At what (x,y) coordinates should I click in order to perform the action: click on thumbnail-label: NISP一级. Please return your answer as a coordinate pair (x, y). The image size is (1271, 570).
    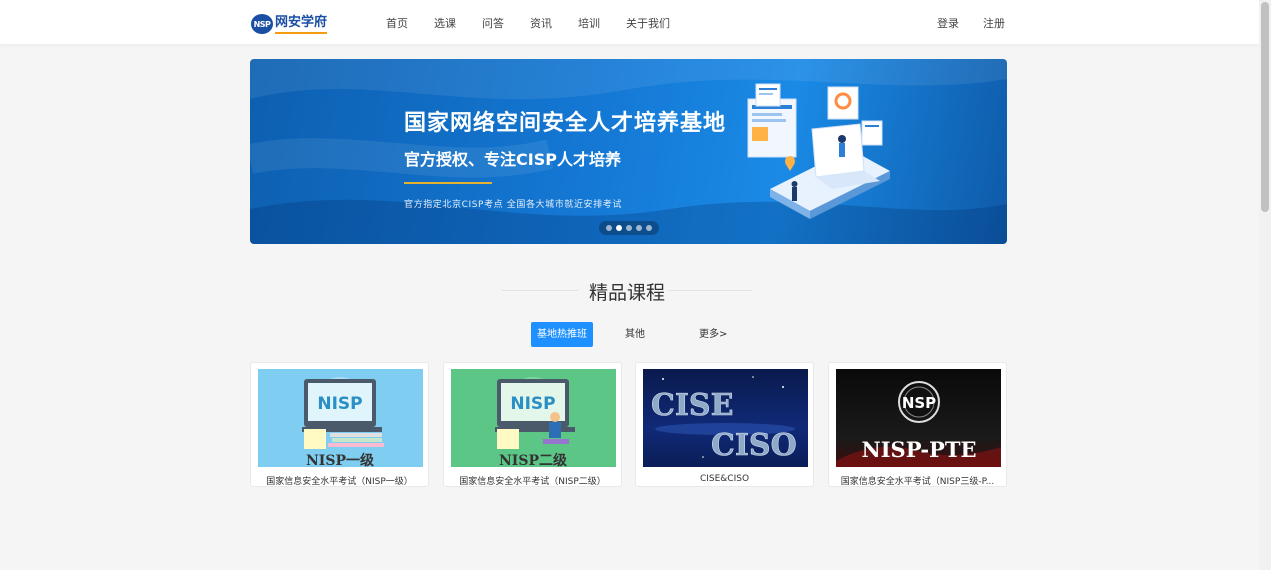
    Looking at the image, I should click on (340, 459).